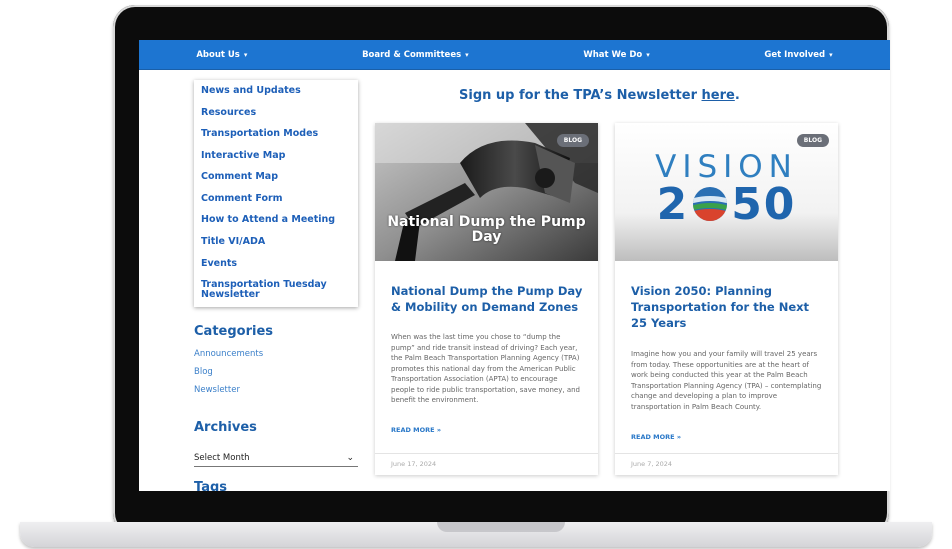 This screenshot has height=549, width=952. What do you see at coordinates (217, 390) in the screenshot?
I see `category-link-newsletter: Newsletter` at bounding box center [217, 390].